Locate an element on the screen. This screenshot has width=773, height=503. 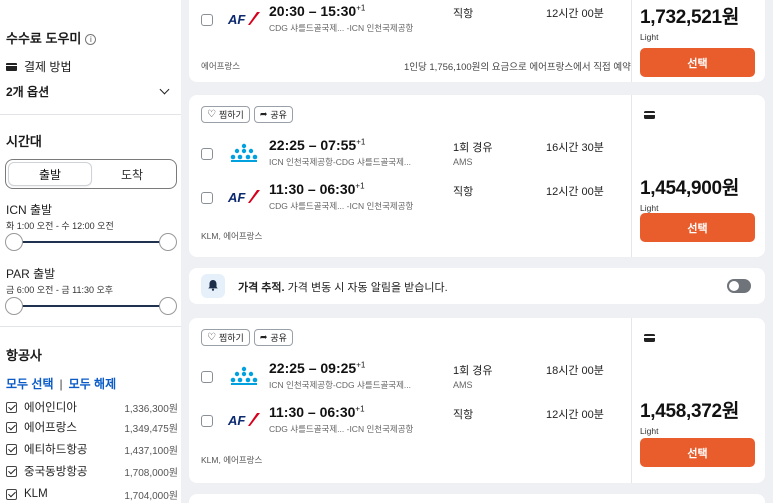
times-text: 22:25 – 07:55 is located at coordinates (313, 145).